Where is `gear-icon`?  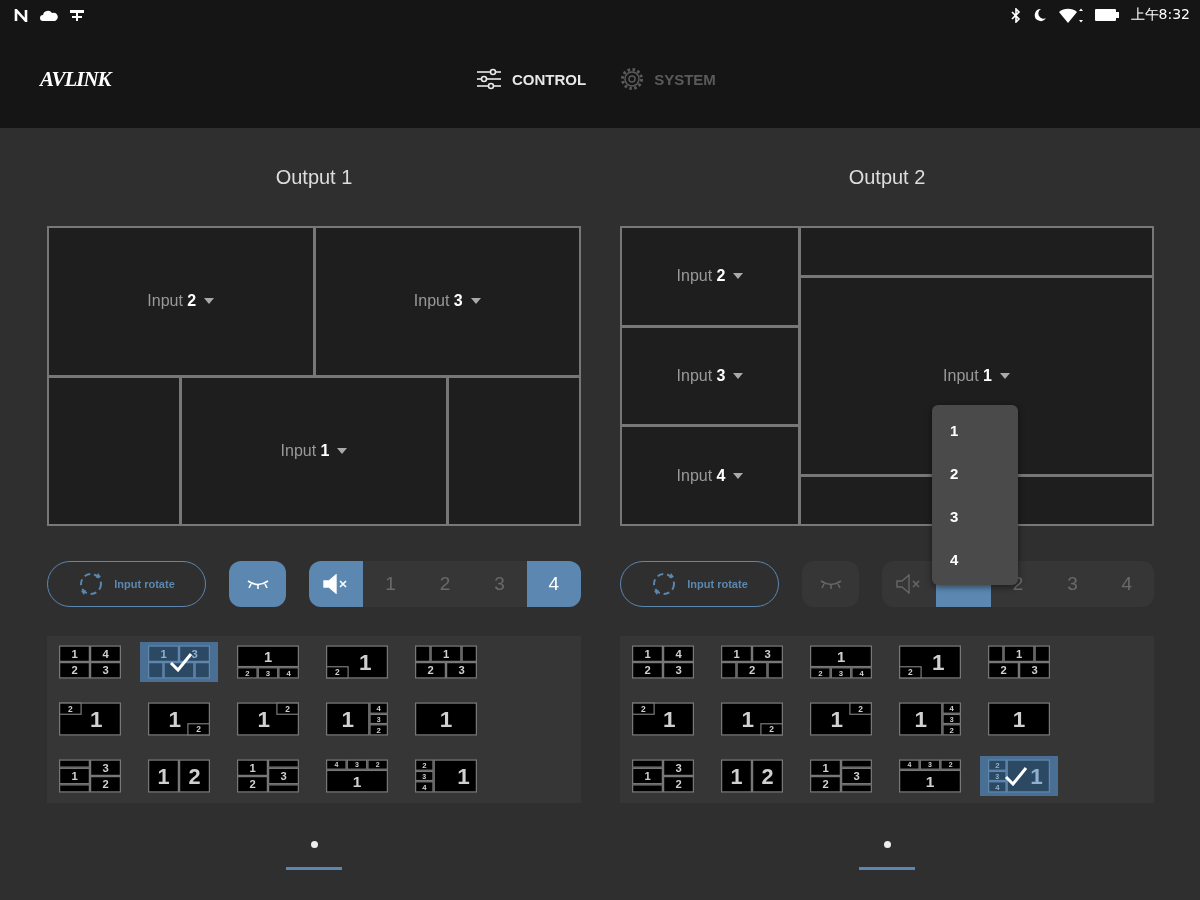
gear-icon is located at coordinates (632, 79).